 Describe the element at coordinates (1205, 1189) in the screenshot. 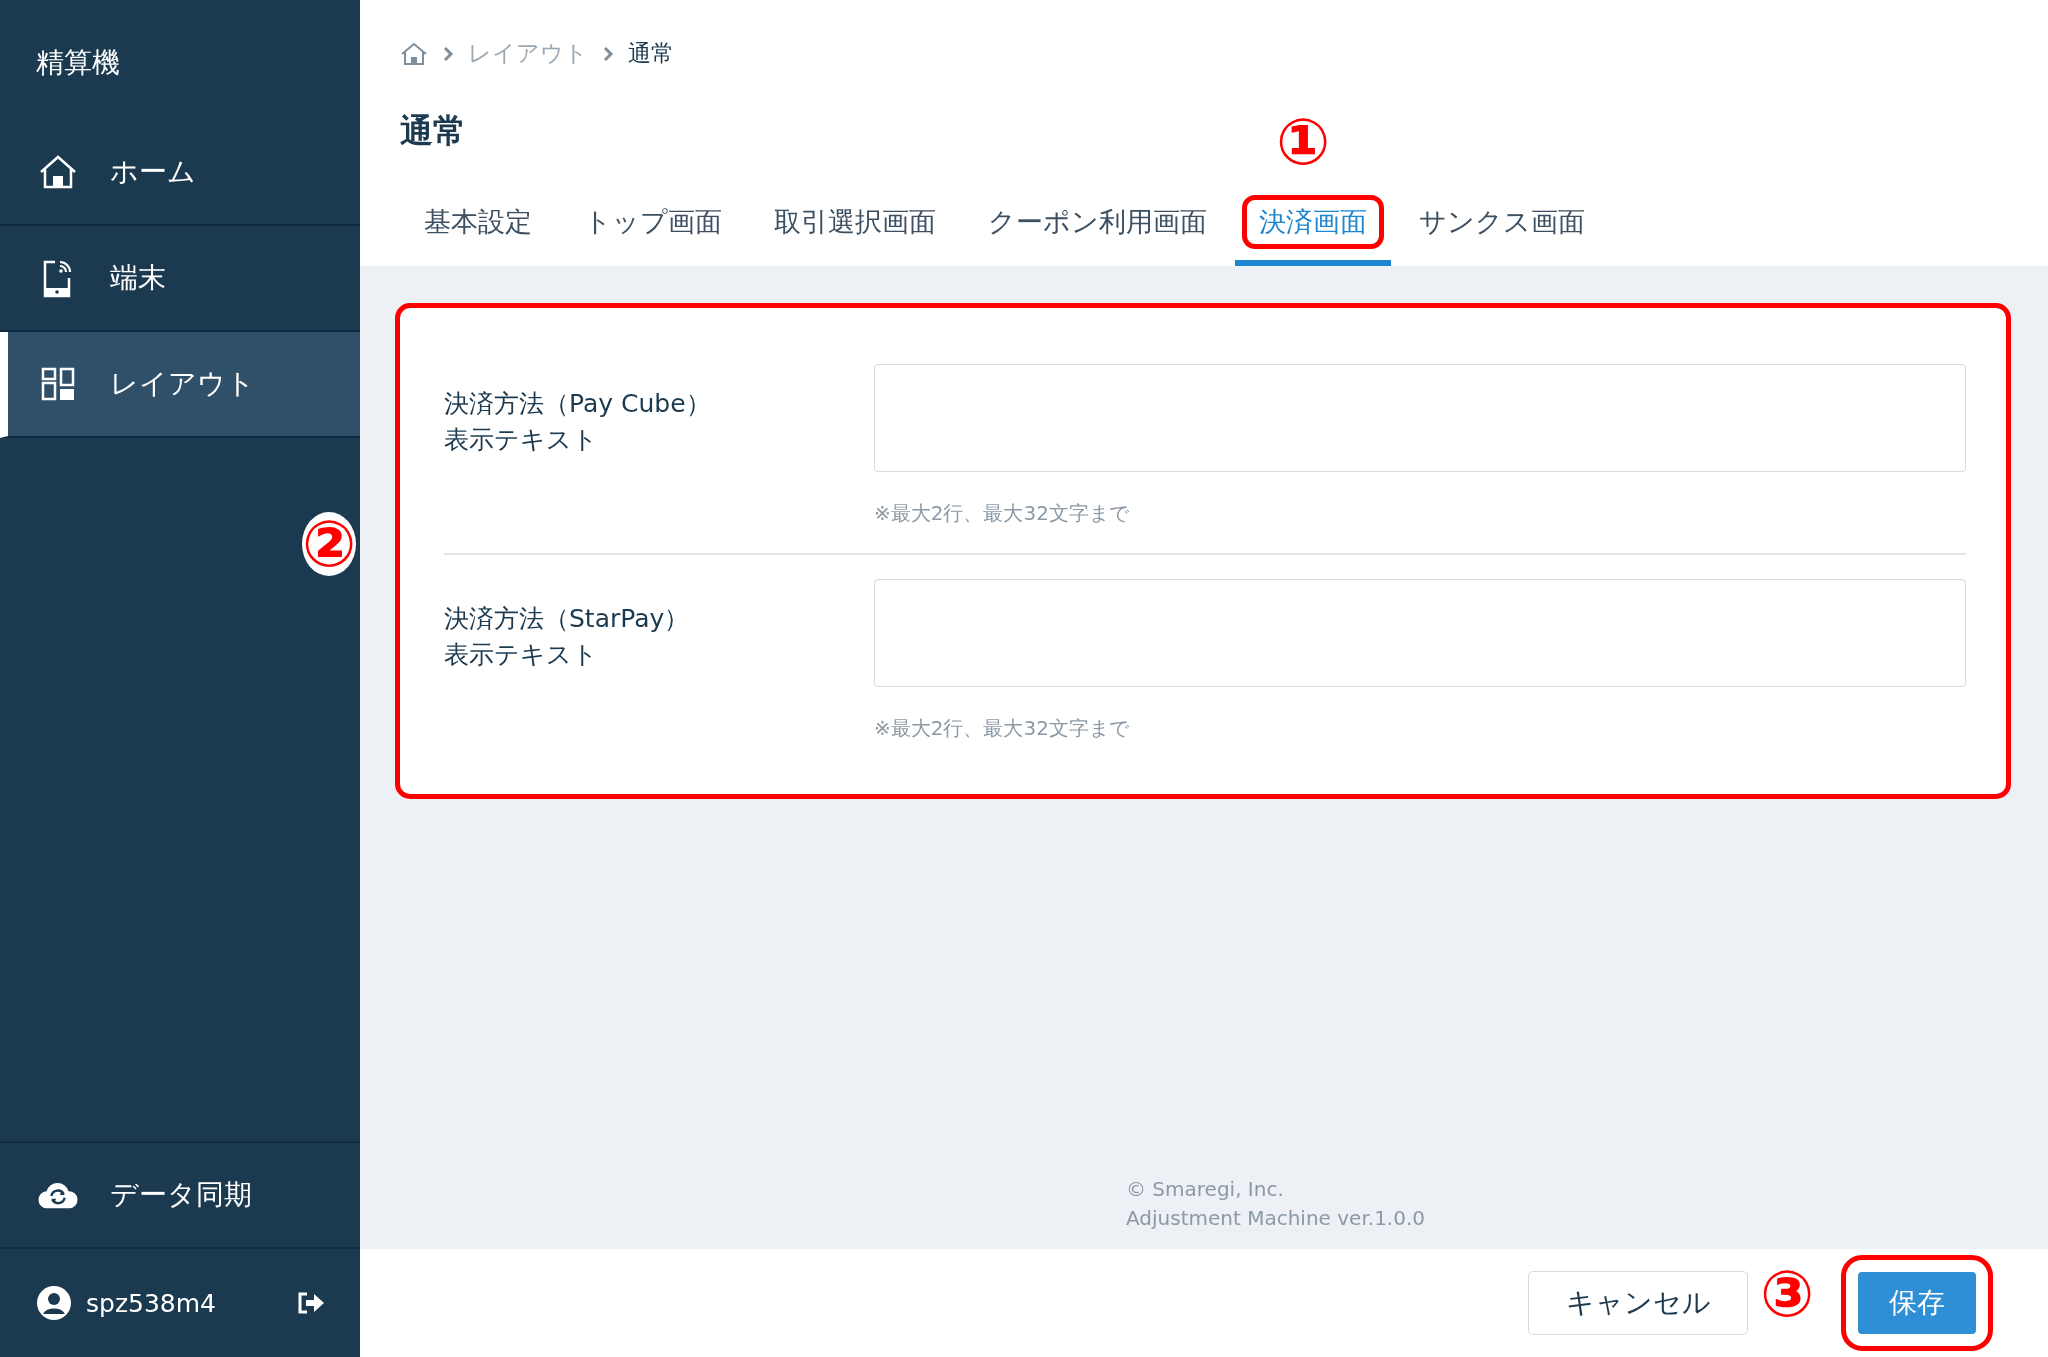

I see `copyright-text: © Smaregi, Inc.` at that location.